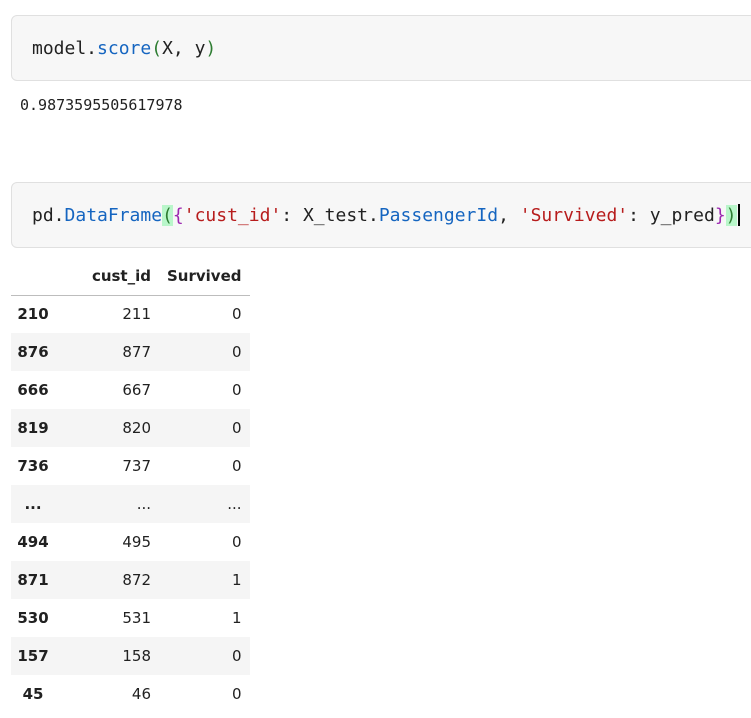 The height and width of the screenshot is (718, 751). I want to click on code-token-object: model., so click(65, 48).